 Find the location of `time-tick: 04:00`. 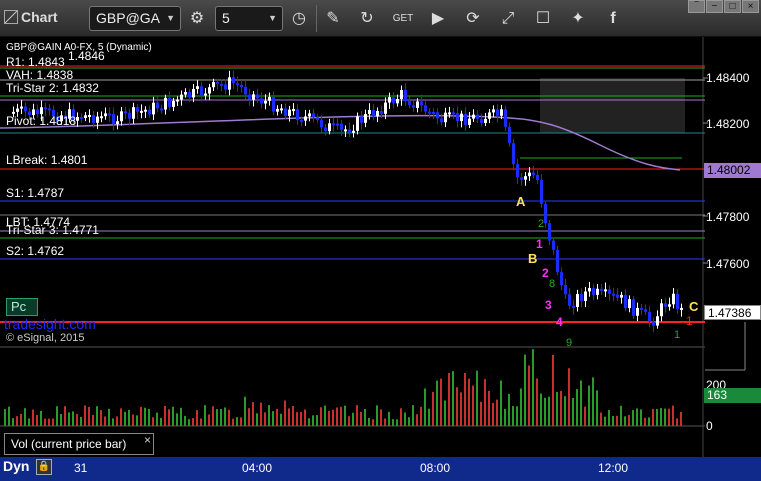

time-tick: 04:00 is located at coordinates (257, 468).